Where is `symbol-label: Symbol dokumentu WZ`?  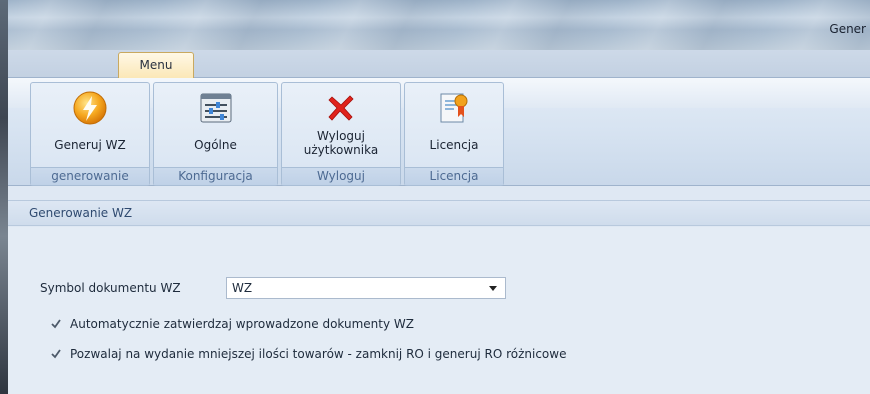 symbol-label: Symbol dokumentu WZ is located at coordinates (110, 288).